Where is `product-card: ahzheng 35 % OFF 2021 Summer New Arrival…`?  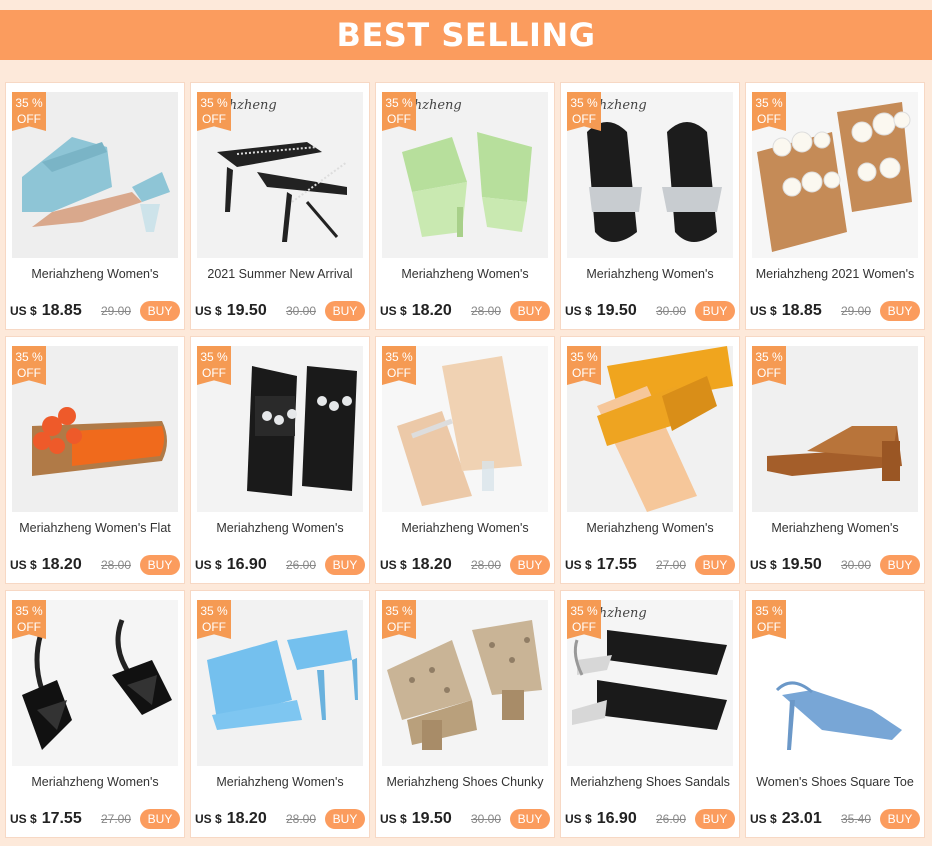 product-card: ahzheng 35 % OFF 2021 Summer New Arrival… is located at coordinates (280, 206).